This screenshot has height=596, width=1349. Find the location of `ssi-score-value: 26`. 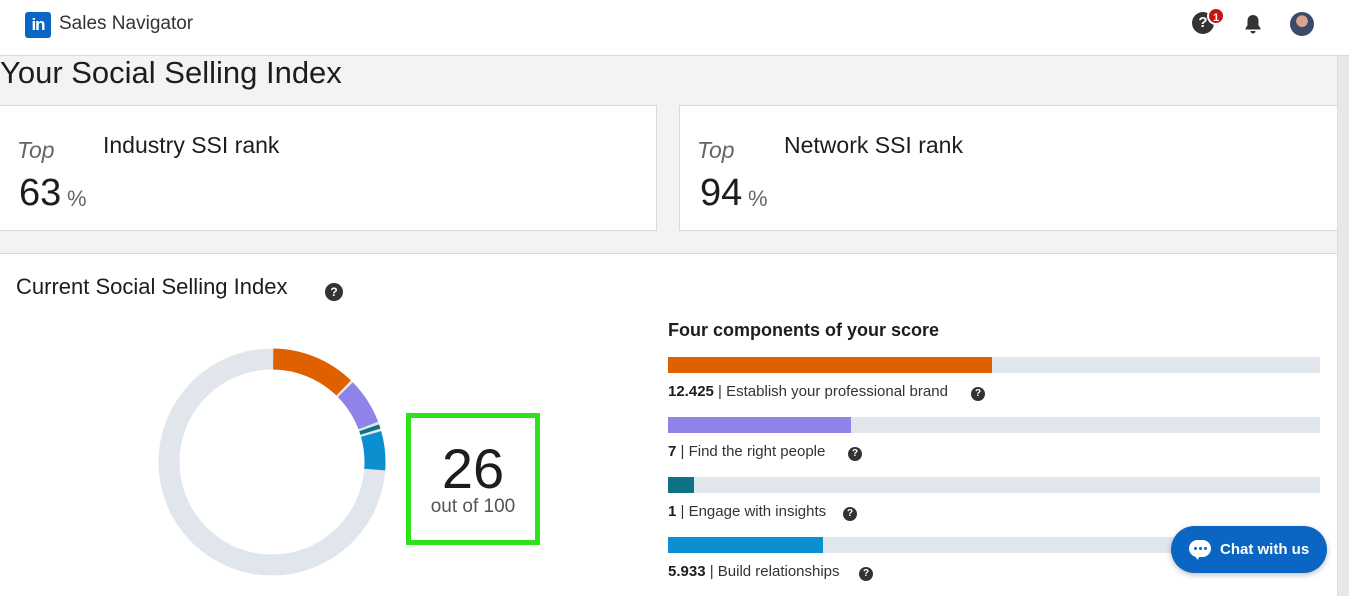

ssi-score-value: 26 is located at coordinates (473, 468).